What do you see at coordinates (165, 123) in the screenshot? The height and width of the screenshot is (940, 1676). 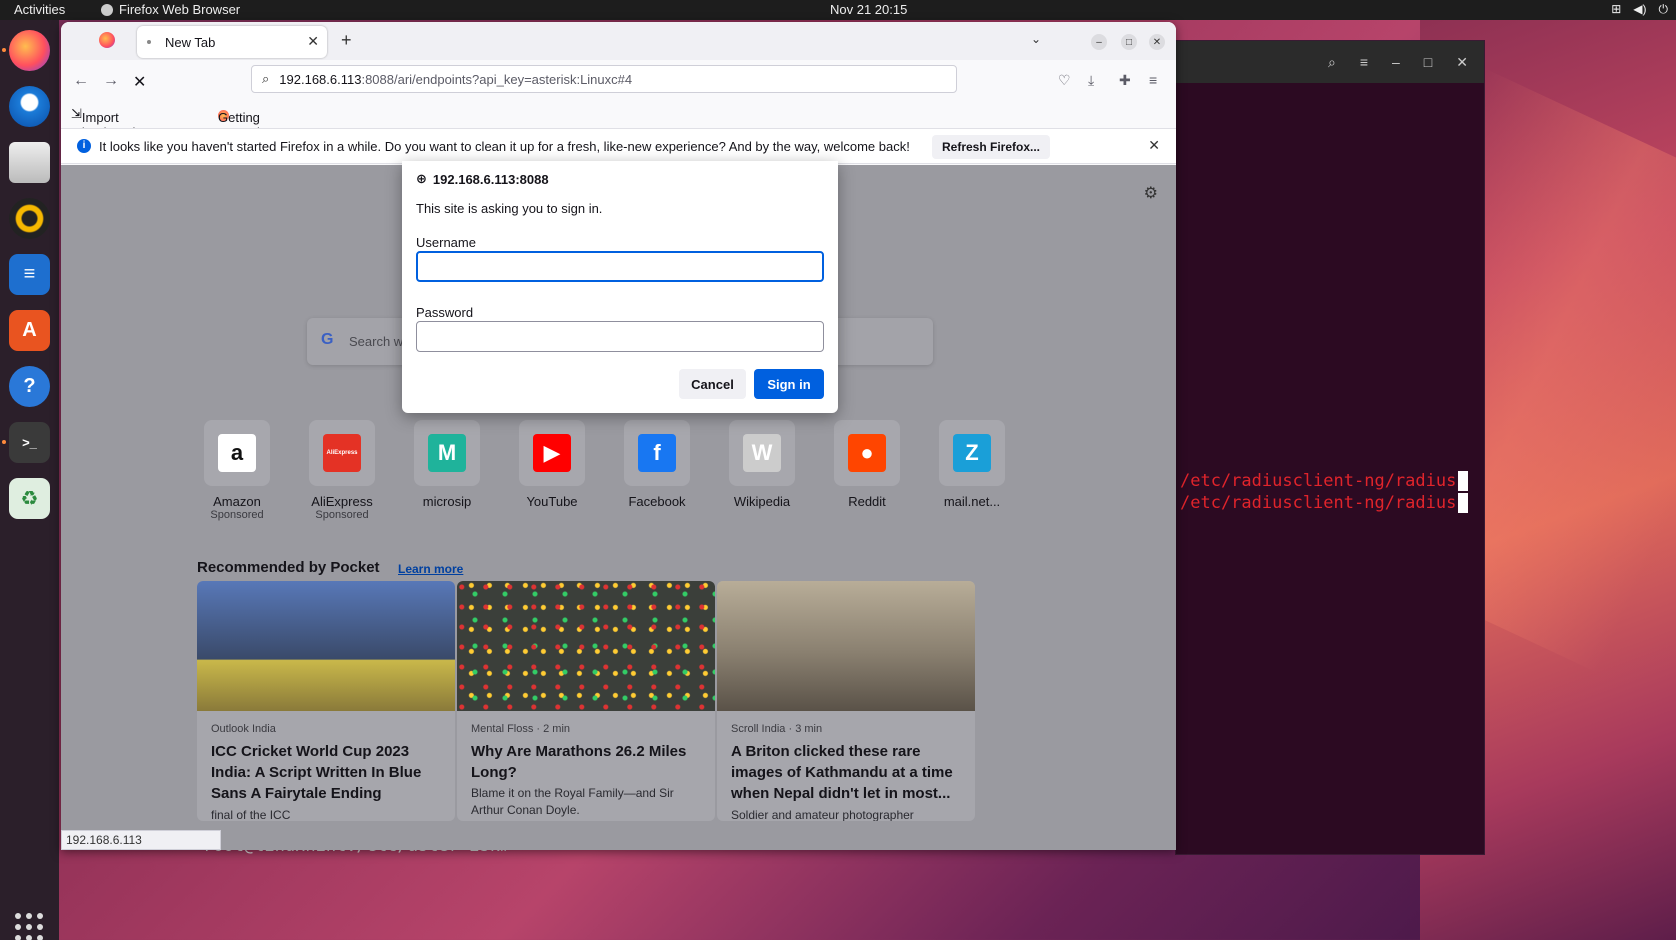 I see `bookmarks-toolbar: ⇲ Import bookmarks... Getting Started` at bounding box center [165, 123].